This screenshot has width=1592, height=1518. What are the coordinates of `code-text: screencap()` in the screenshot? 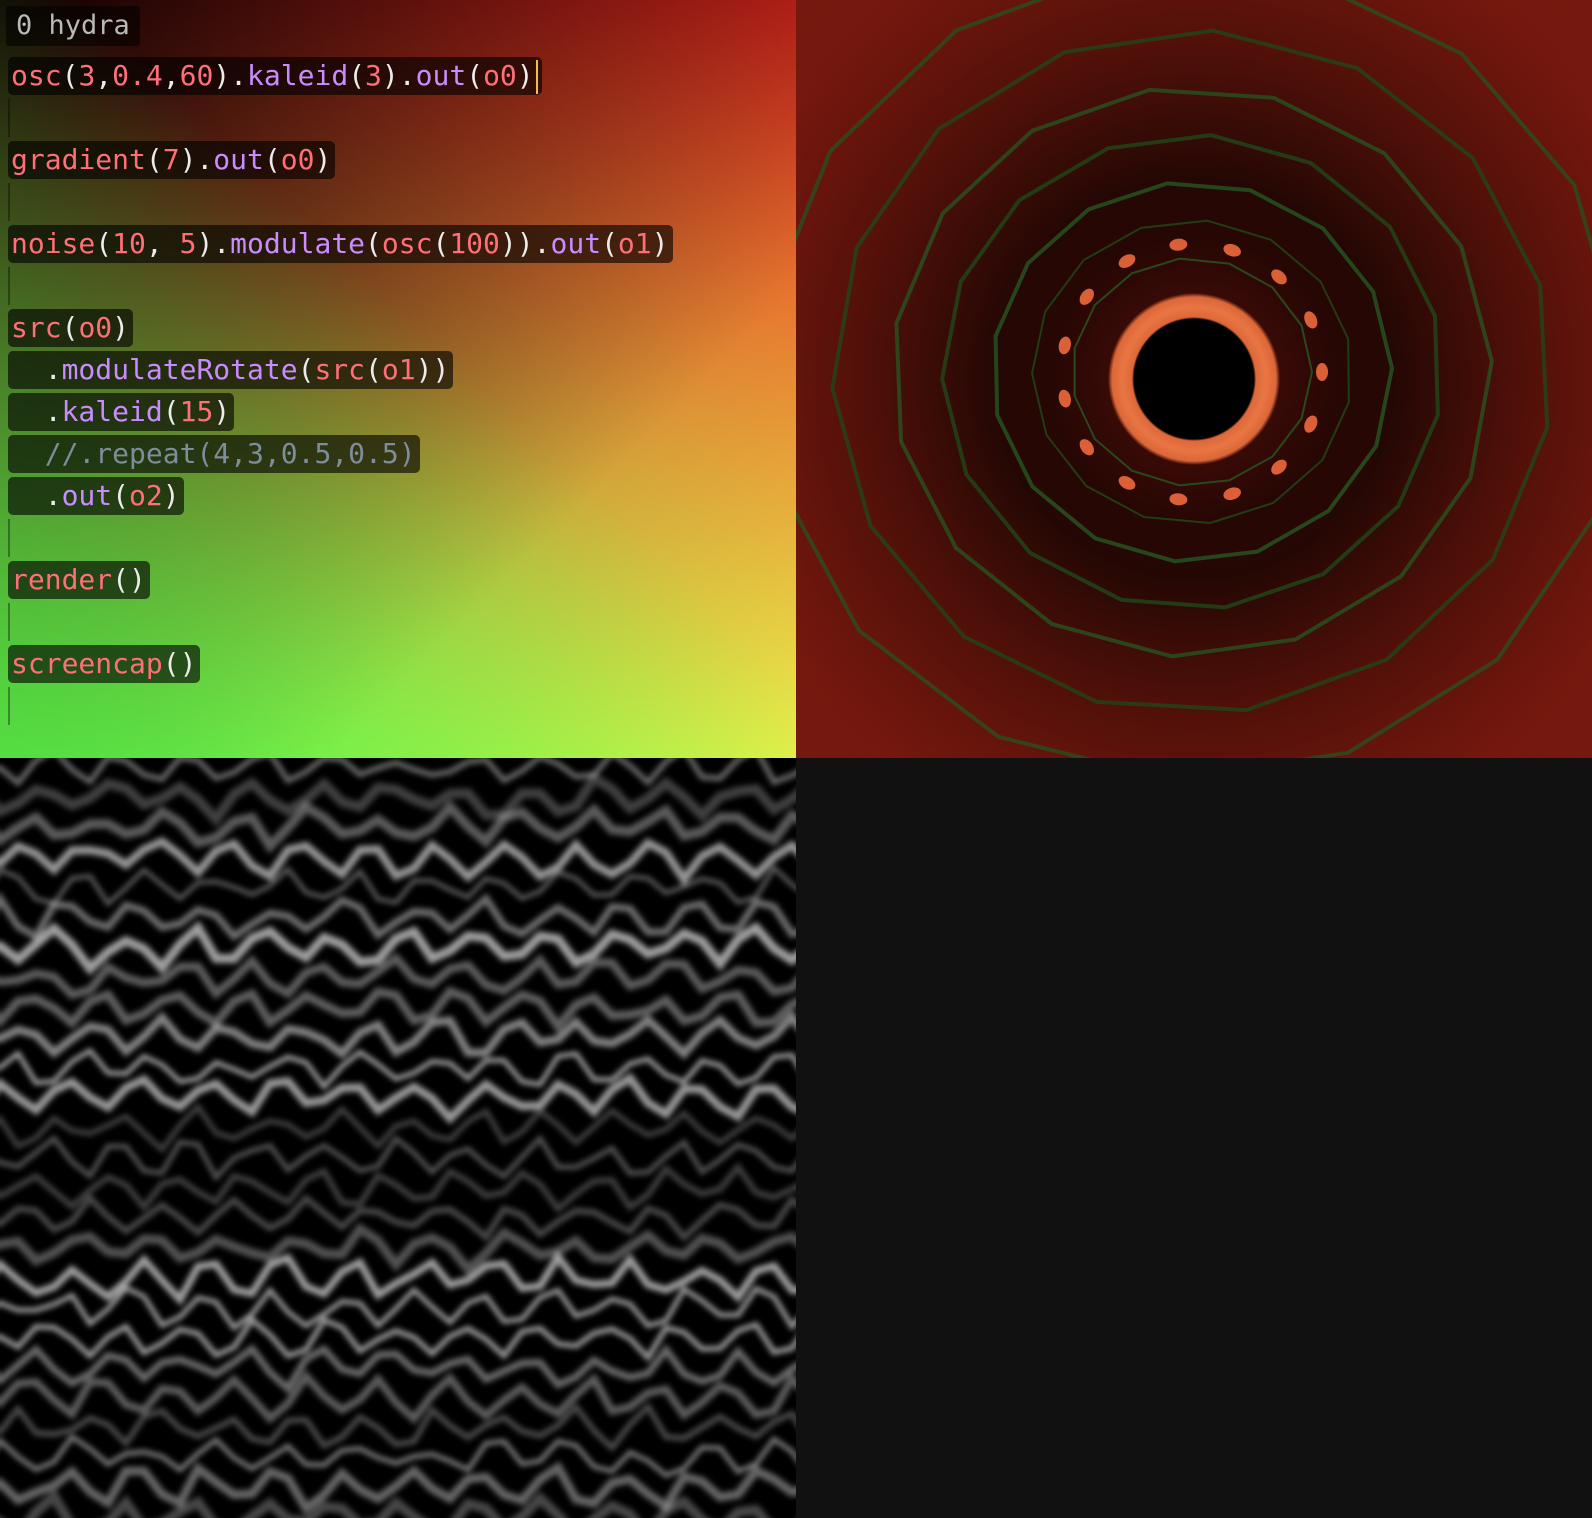 It's located at (104, 664).